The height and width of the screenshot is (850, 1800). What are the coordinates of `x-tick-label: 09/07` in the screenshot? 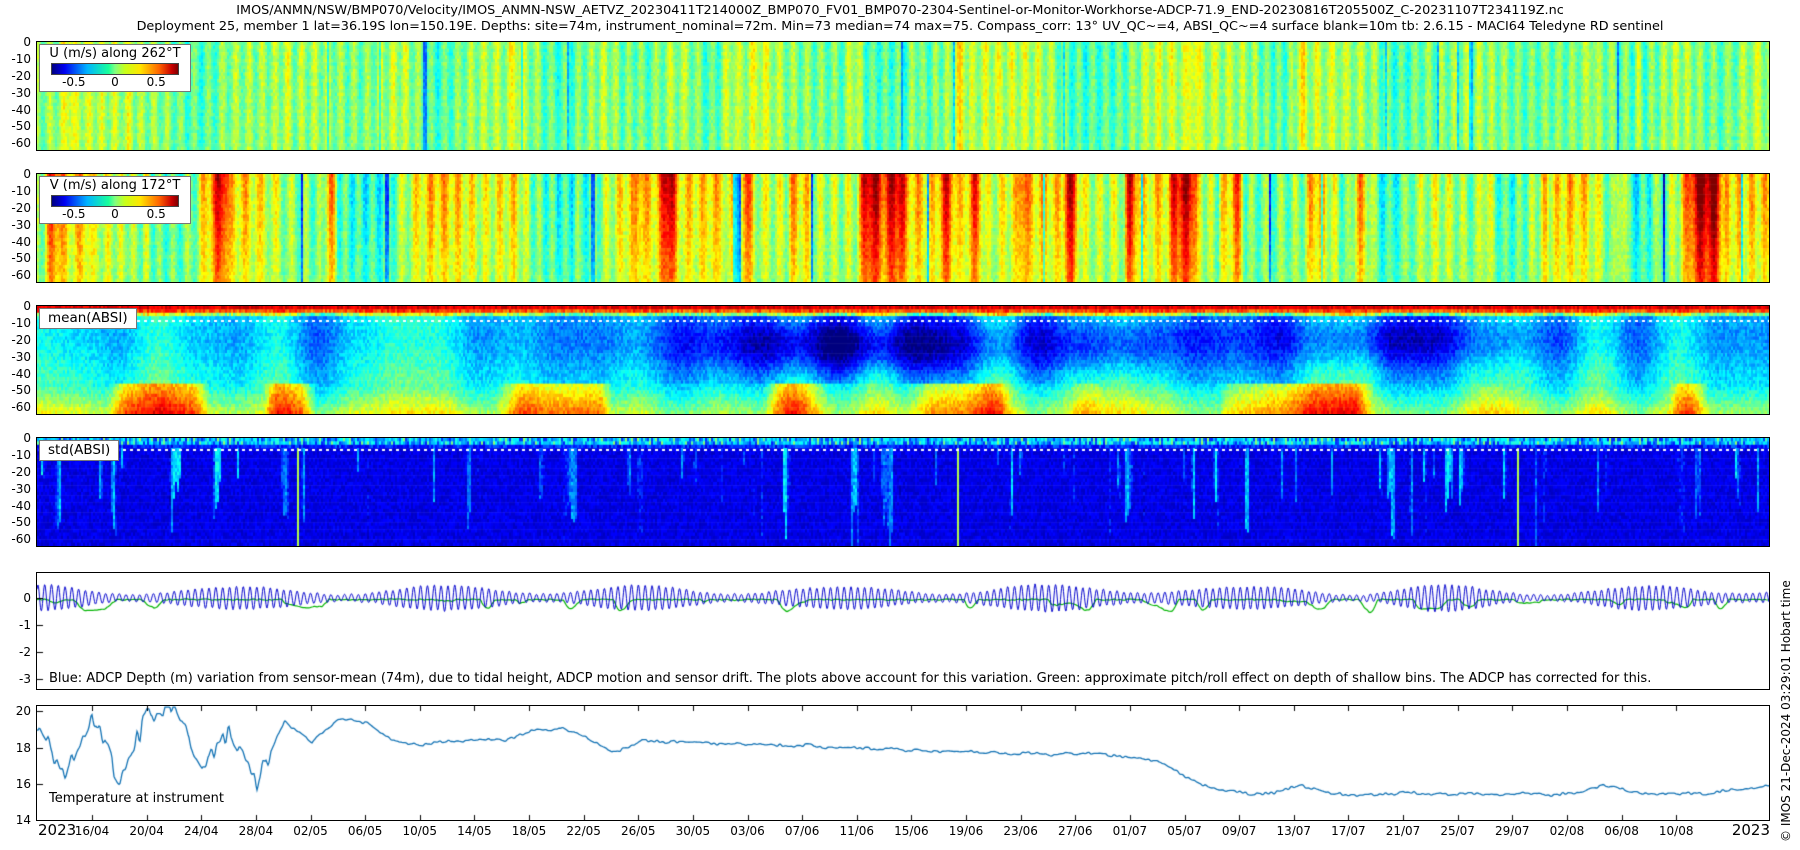 It's located at (1239, 831).